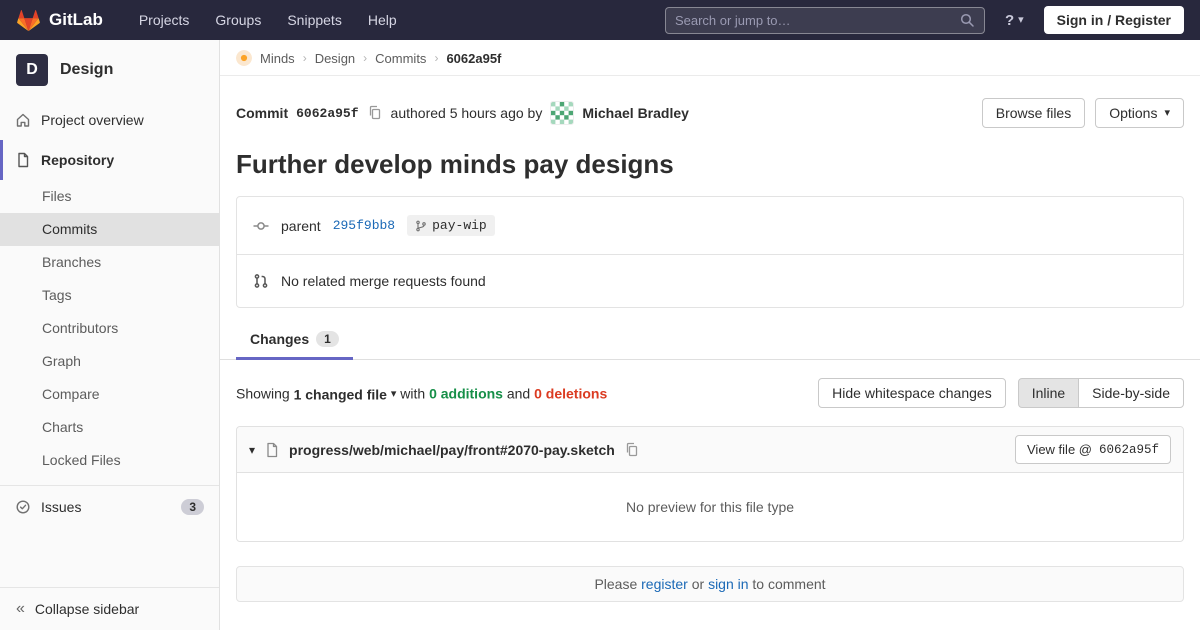  I want to click on sidebar-item-tags: Tags, so click(109, 295).